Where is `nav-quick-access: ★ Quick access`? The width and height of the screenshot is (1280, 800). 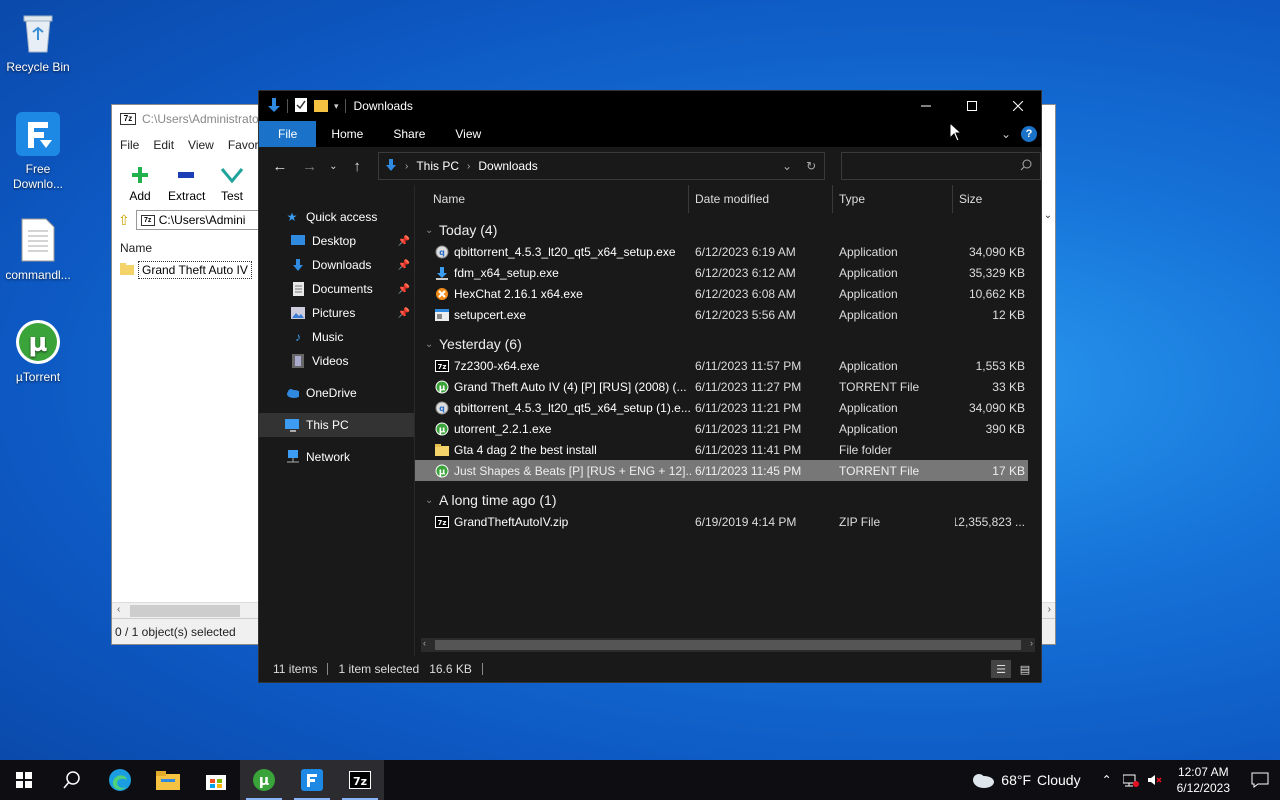
nav-quick-access: ★ Quick access is located at coordinates (336, 217).